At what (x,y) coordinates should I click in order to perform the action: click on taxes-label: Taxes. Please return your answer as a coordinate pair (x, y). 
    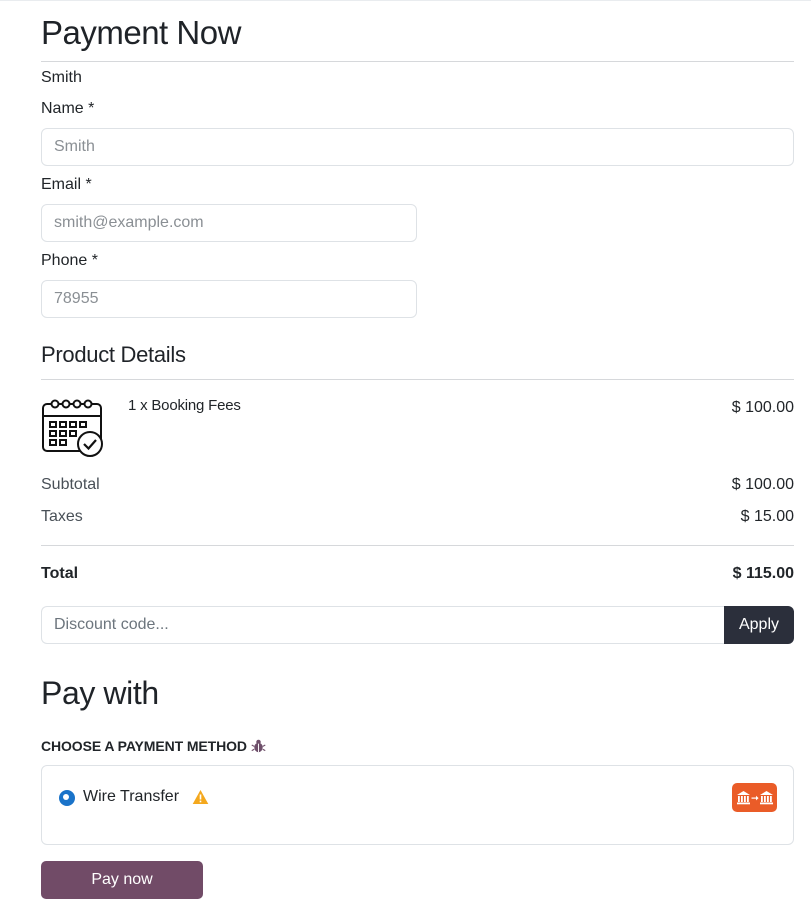
    Looking at the image, I should click on (62, 516).